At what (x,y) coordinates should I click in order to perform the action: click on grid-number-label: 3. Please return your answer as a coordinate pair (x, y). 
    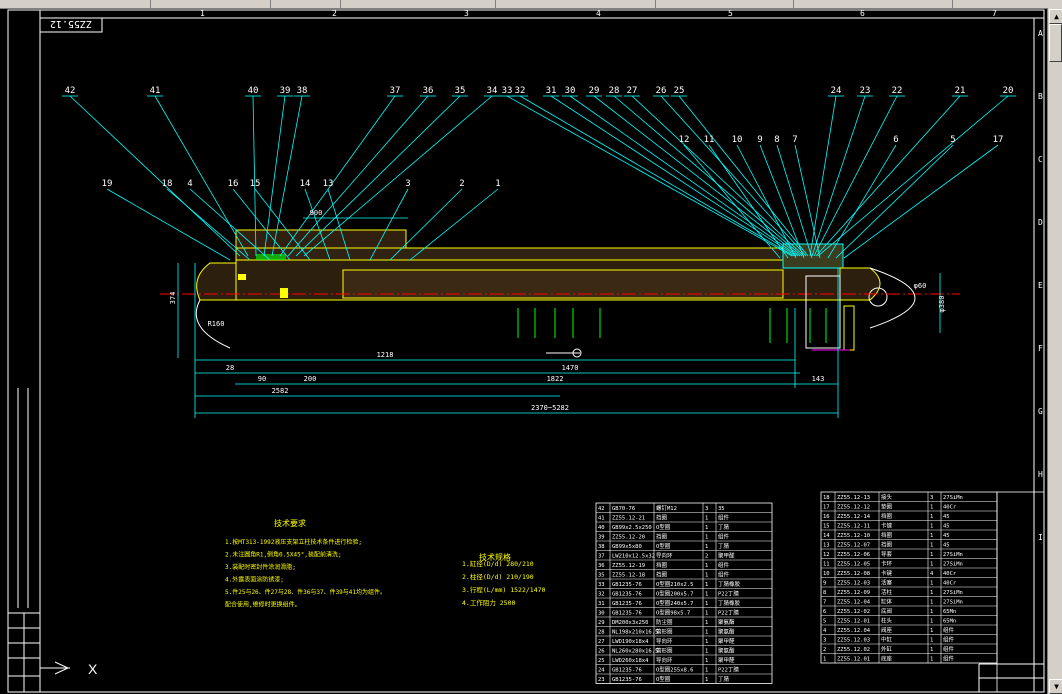
    Looking at the image, I should click on (466, 13).